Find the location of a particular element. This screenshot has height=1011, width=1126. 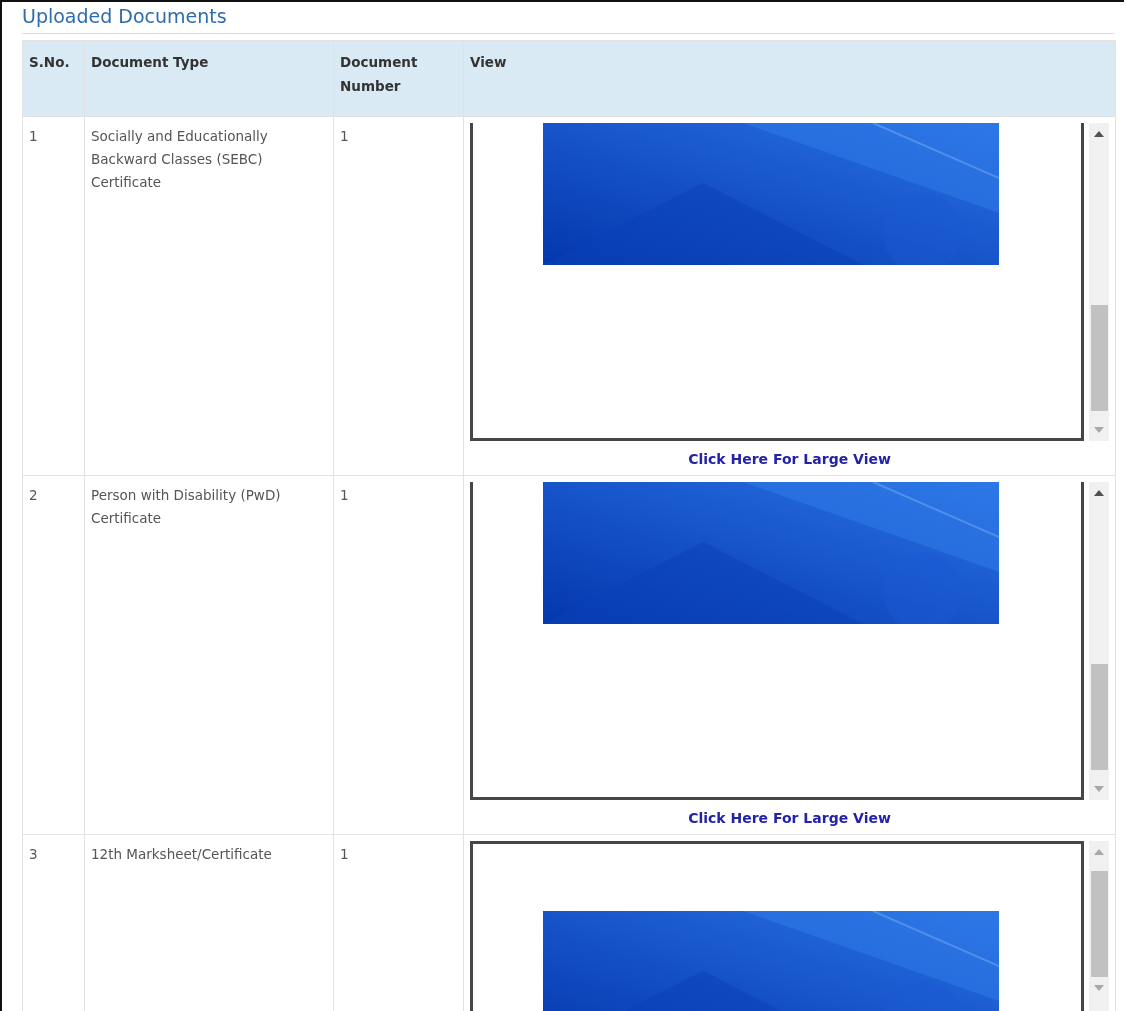

section-title: Uploaded Documents is located at coordinates (568, 18).